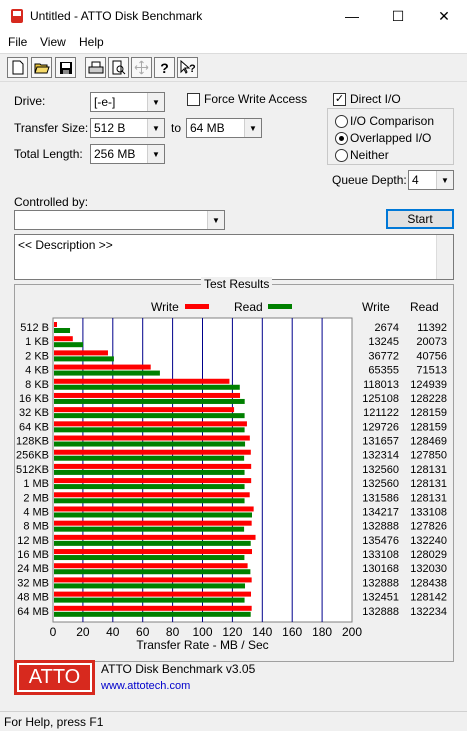 The width and height of the screenshot is (467, 731). Describe the element at coordinates (33, 583) in the screenshot. I see `category-label: 32 MB` at that location.